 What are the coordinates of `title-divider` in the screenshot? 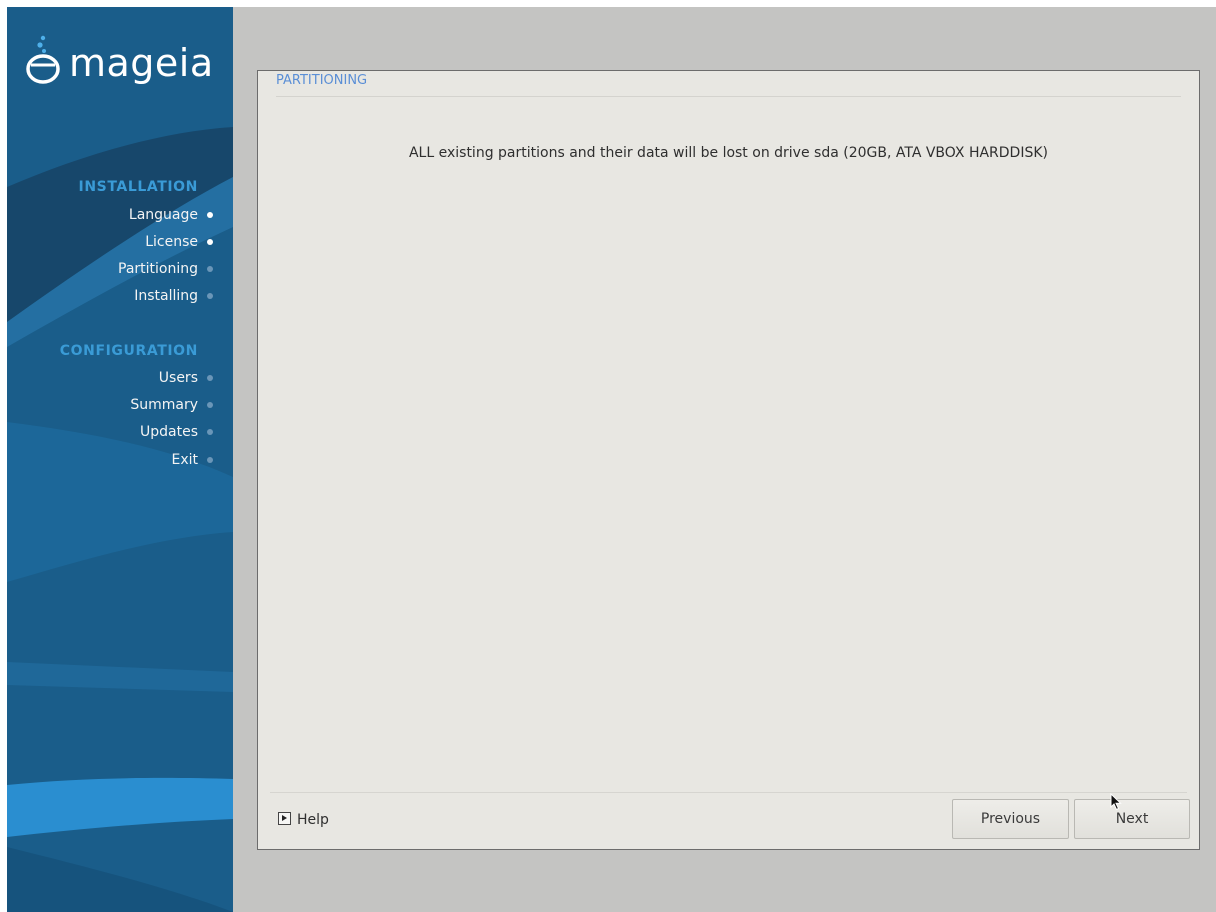 It's located at (728, 96).